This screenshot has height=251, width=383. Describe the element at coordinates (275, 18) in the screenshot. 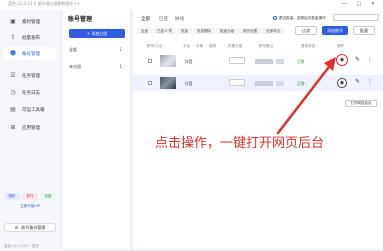

I see `radio-icon` at that location.